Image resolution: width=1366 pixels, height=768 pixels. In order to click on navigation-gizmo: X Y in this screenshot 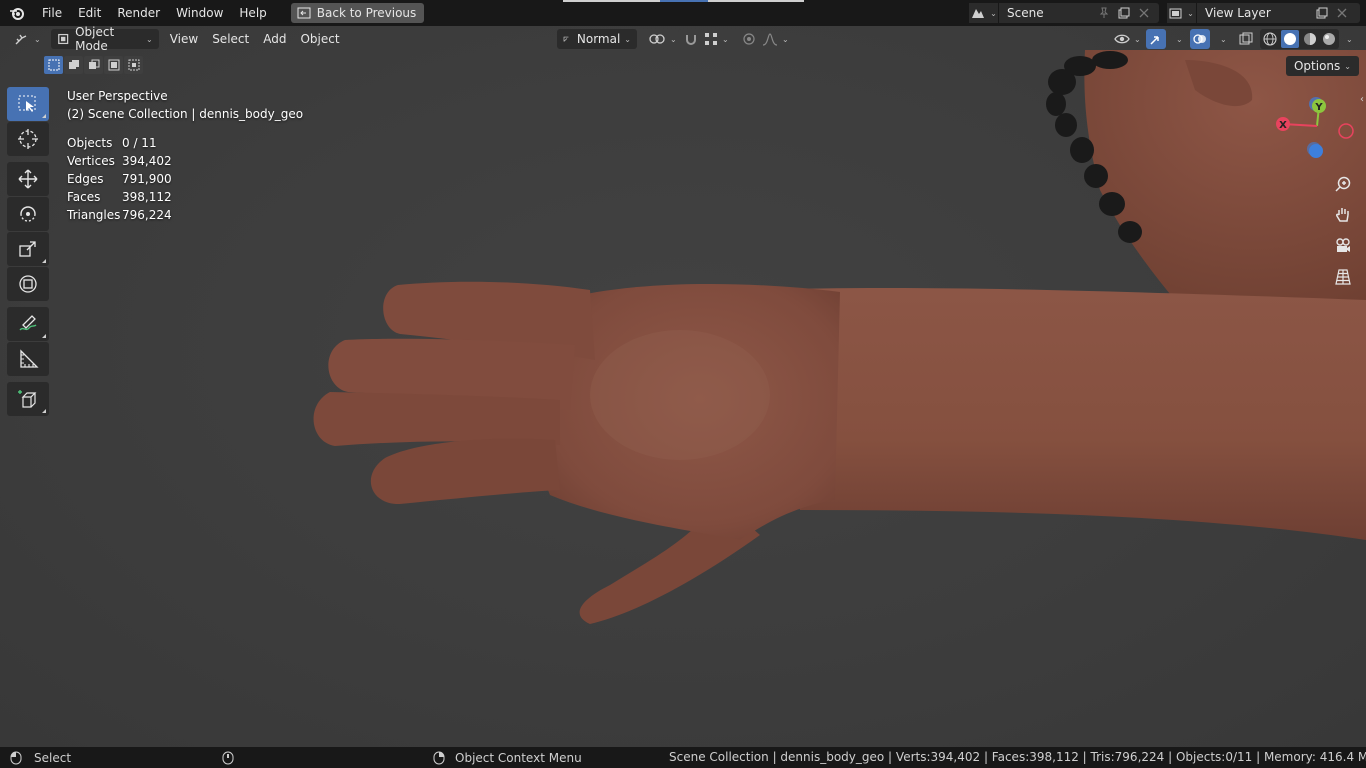, I will do `click(1316, 128)`.